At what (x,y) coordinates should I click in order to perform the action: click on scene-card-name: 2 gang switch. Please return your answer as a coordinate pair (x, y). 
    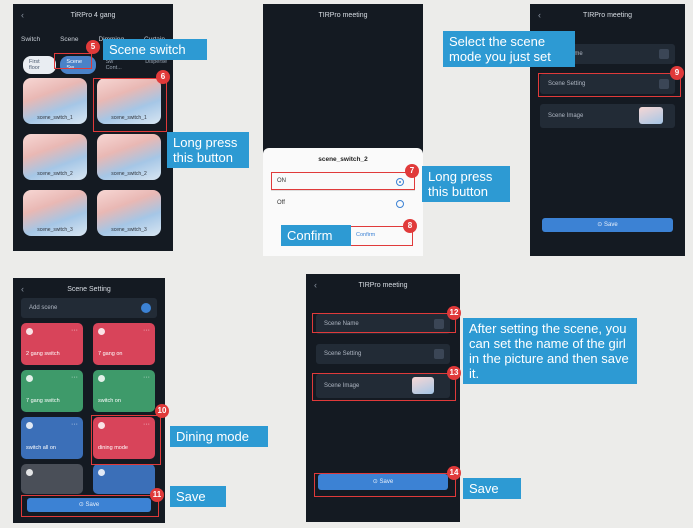
    Looking at the image, I should click on (43, 354).